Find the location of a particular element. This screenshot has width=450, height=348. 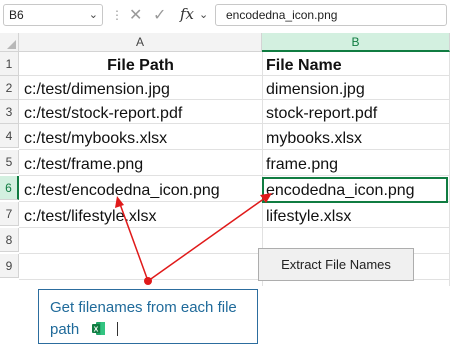

text-cursor is located at coordinates (117, 329).